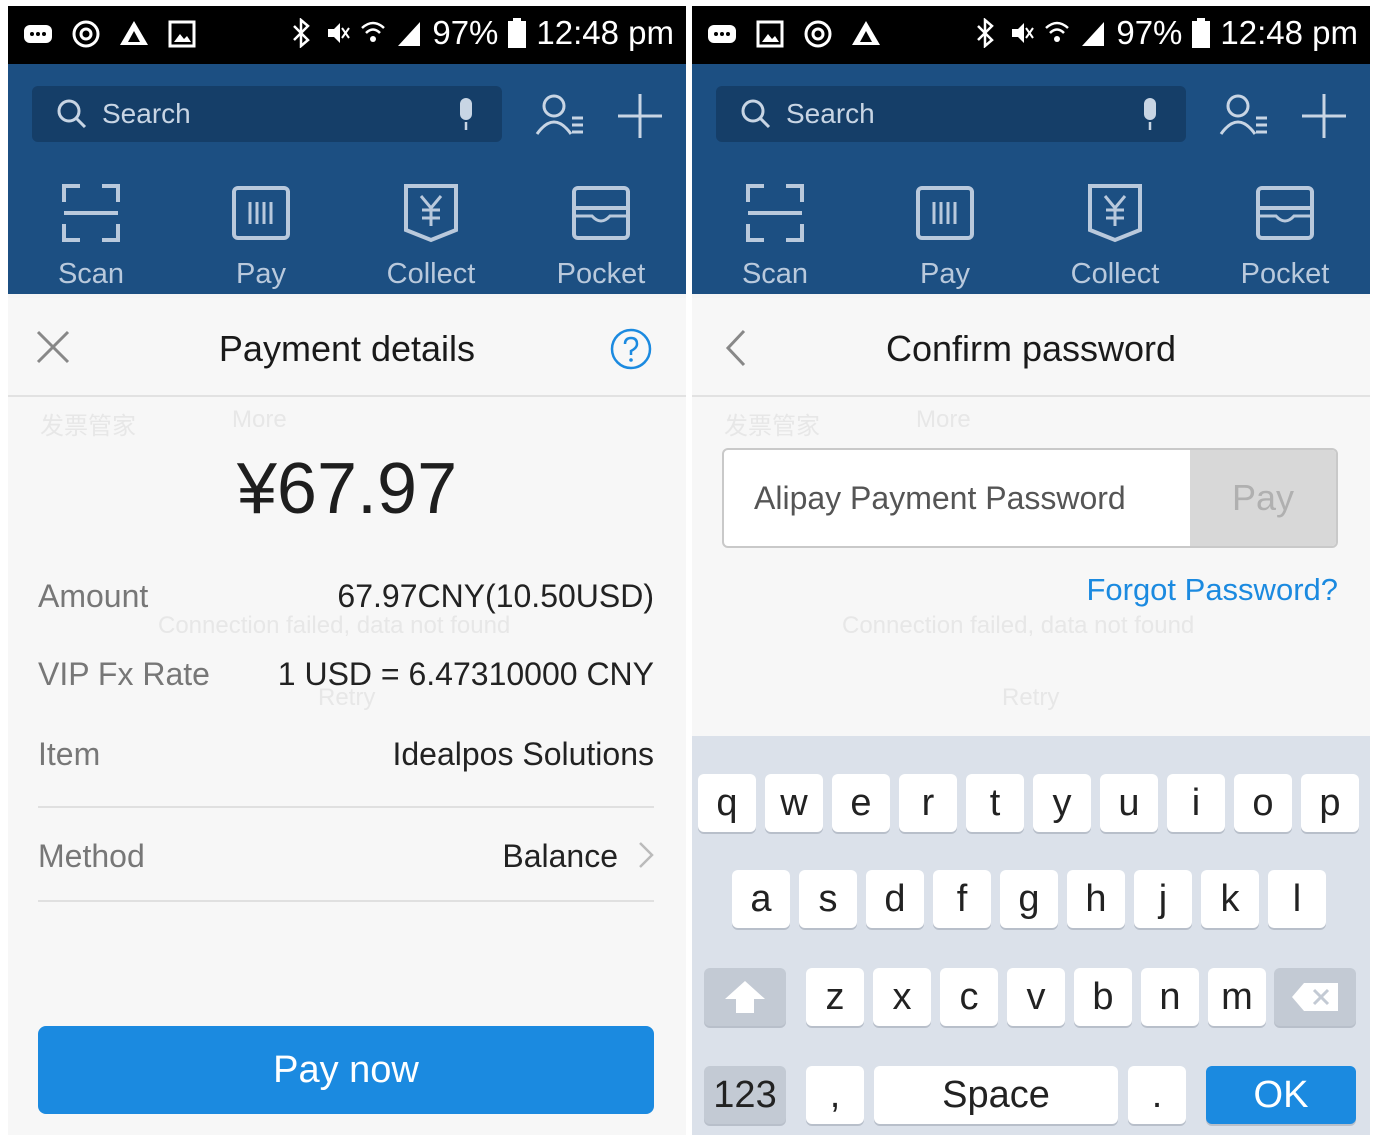  I want to click on ok-key: OK, so click(1281, 1095).